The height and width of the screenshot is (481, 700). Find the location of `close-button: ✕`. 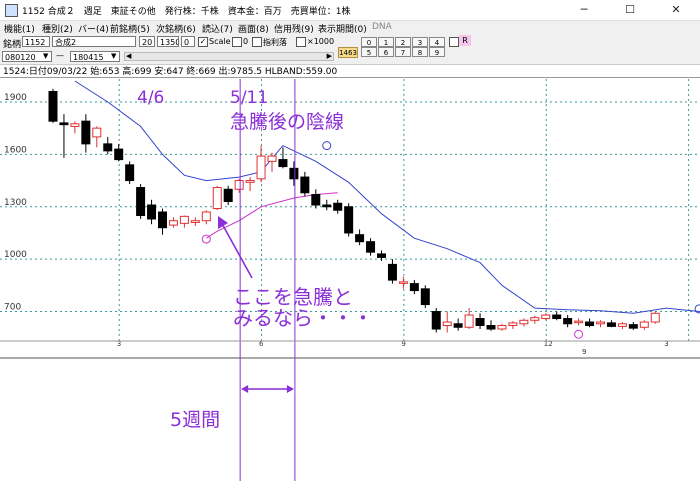

close-button: ✕ is located at coordinates (676, 10).